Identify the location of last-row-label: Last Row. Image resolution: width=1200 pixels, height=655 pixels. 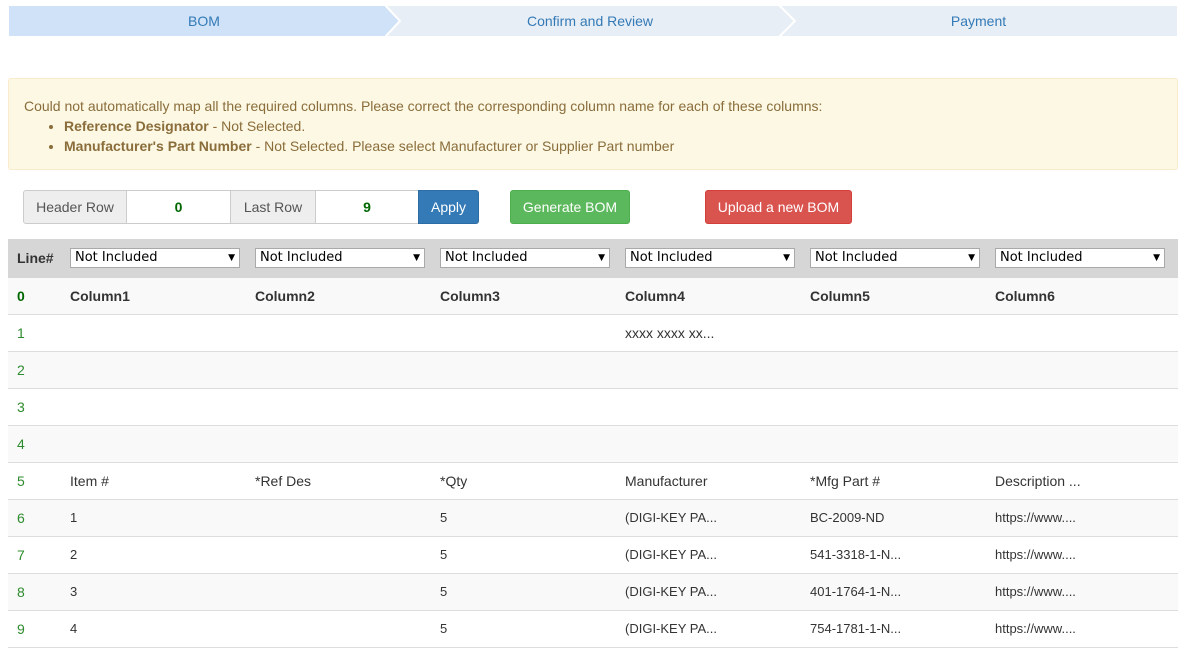
(273, 207).